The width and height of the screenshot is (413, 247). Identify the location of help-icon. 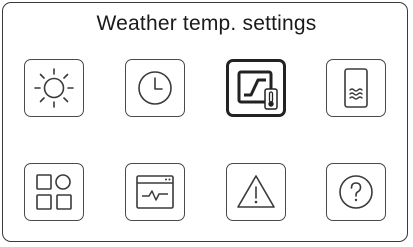
(356, 192).